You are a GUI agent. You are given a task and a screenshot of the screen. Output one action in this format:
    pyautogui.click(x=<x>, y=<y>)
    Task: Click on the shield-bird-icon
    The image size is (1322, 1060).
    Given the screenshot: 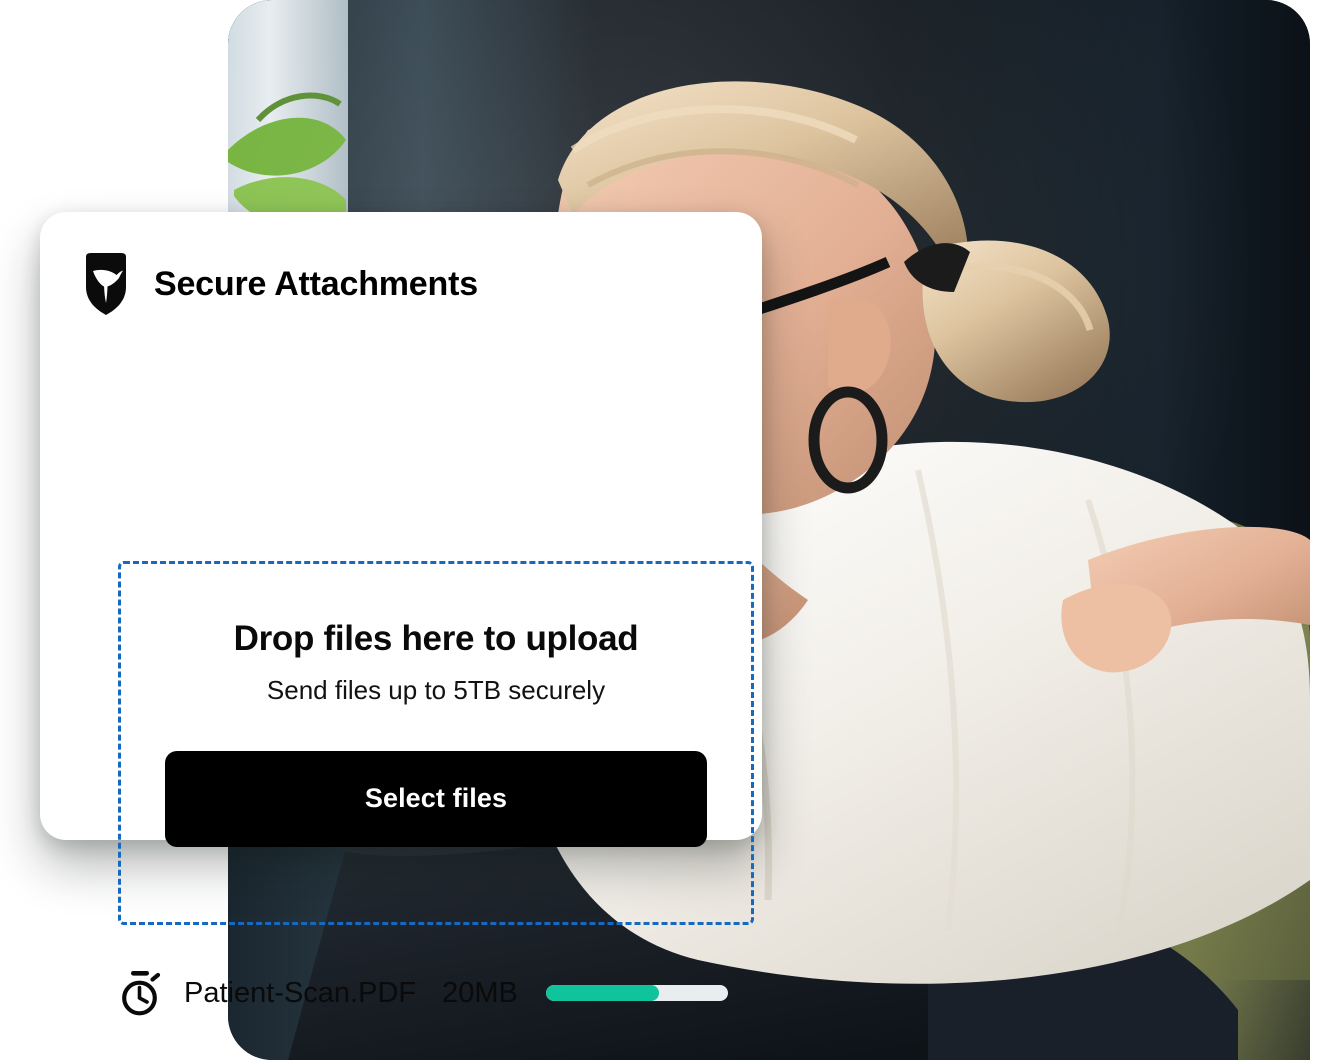 What is the action you would take?
    pyautogui.click(x=106, y=284)
    